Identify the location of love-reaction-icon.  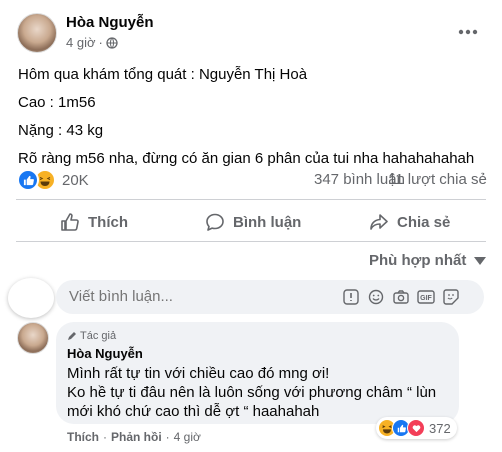
(416, 428).